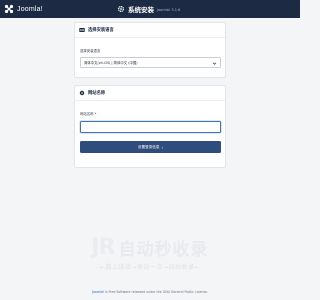 The height and width of the screenshot is (300, 320). Describe the element at coordinates (150, 50) in the screenshot. I see `language-card: 选择安装语言 选择安装语言 简体中文(zh-CN) | 简体中文 (中国)` at that location.